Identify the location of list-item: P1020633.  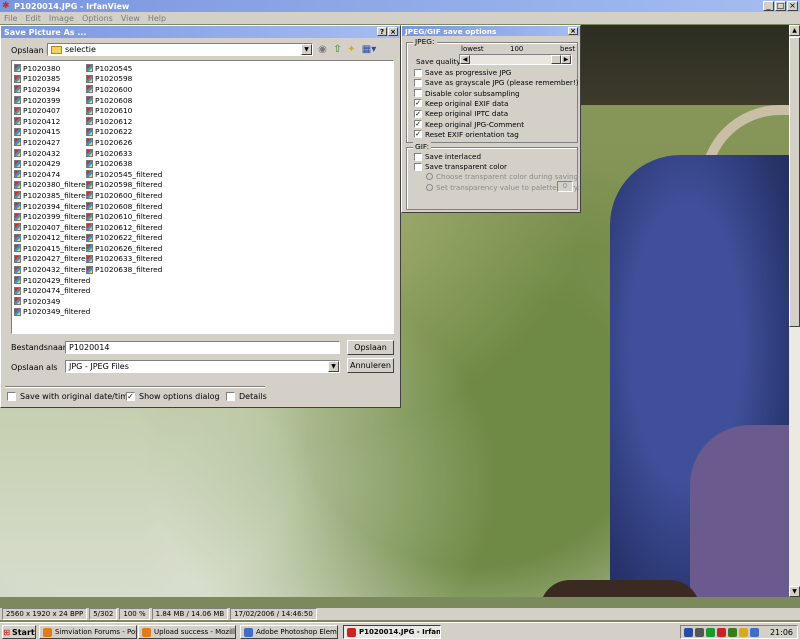
(124, 153).